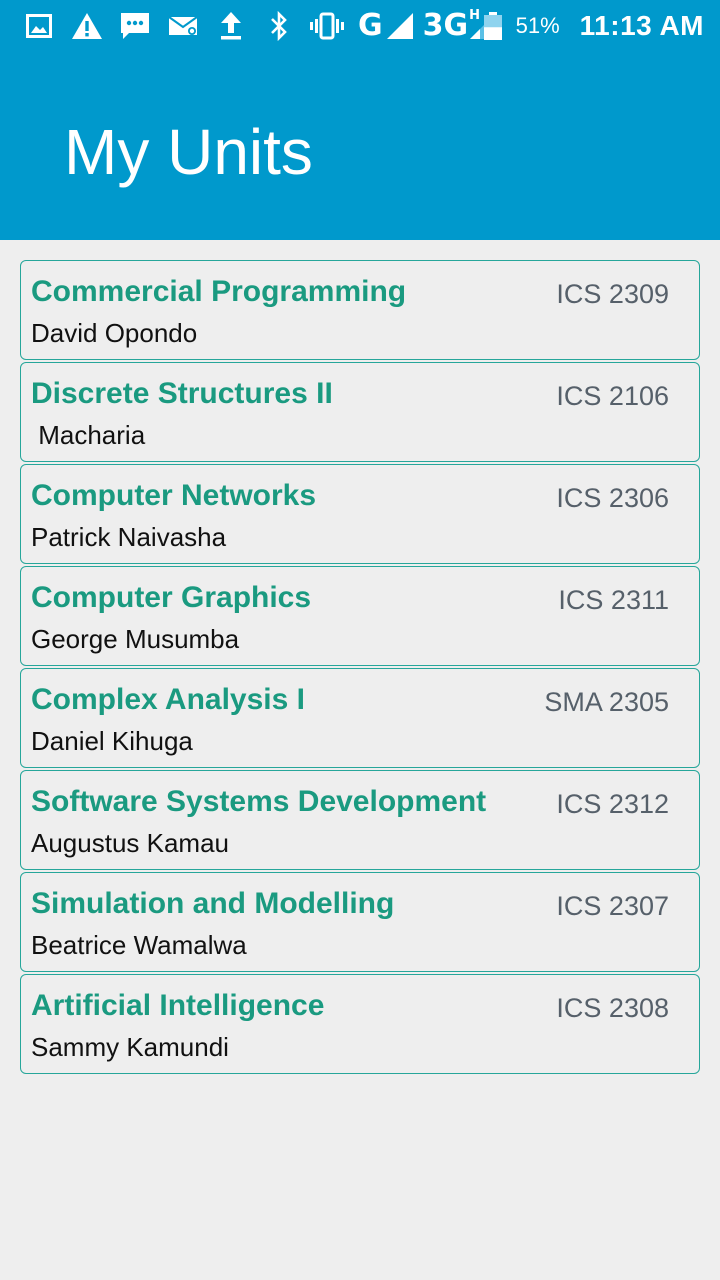  I want to click on unit-lecturer: Daniel Kihuga, so click(112, 741).